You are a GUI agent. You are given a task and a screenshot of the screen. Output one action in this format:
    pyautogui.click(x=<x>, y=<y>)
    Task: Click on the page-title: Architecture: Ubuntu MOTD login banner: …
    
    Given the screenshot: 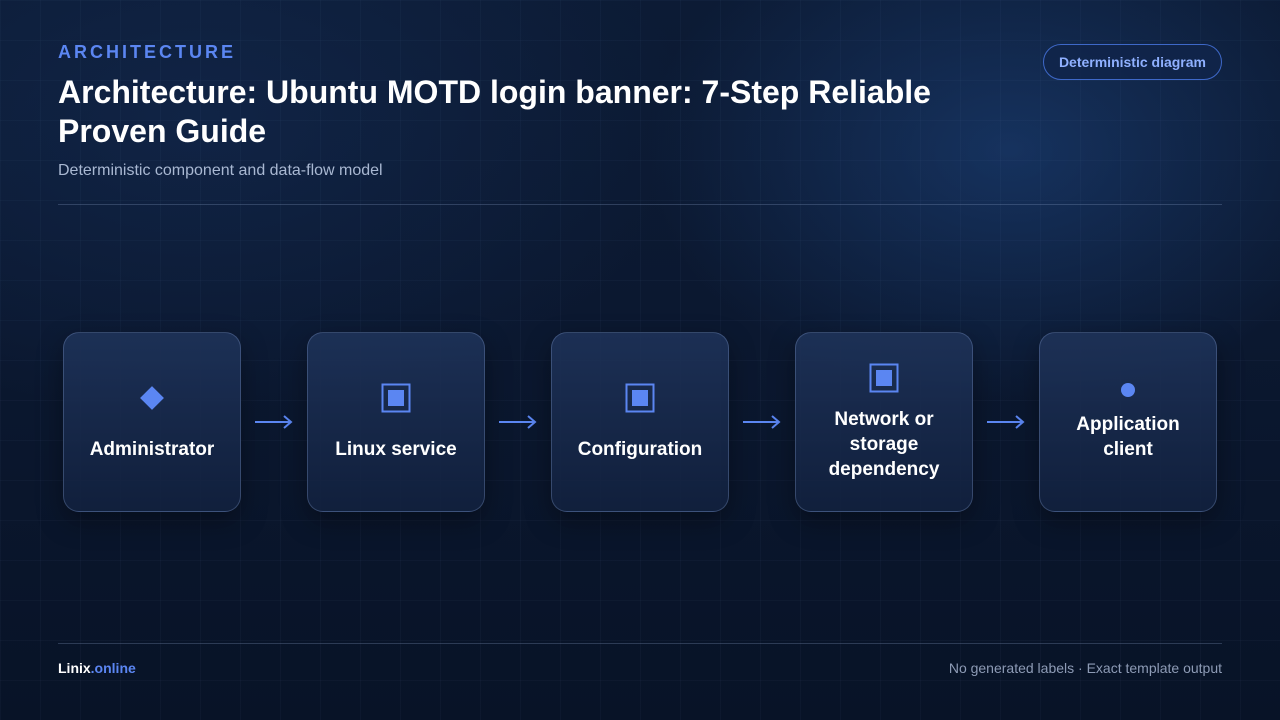 What is the action you would take?
    pyautogui.click(x=494, y=111)
    